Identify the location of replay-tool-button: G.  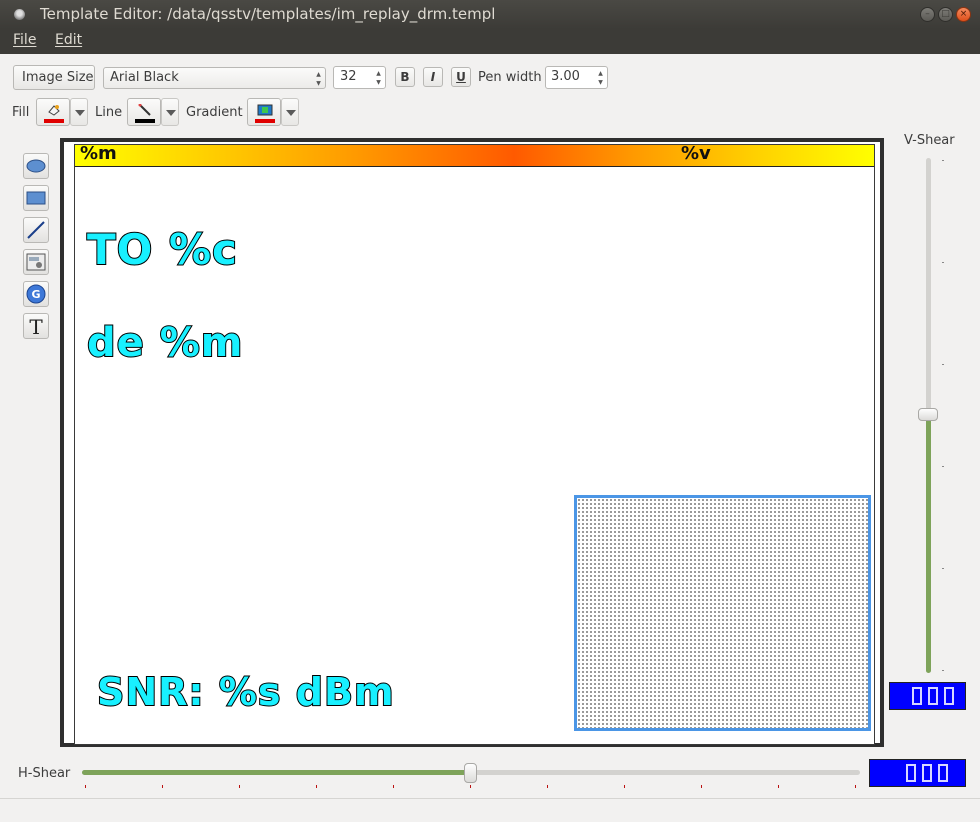
(36, 294).